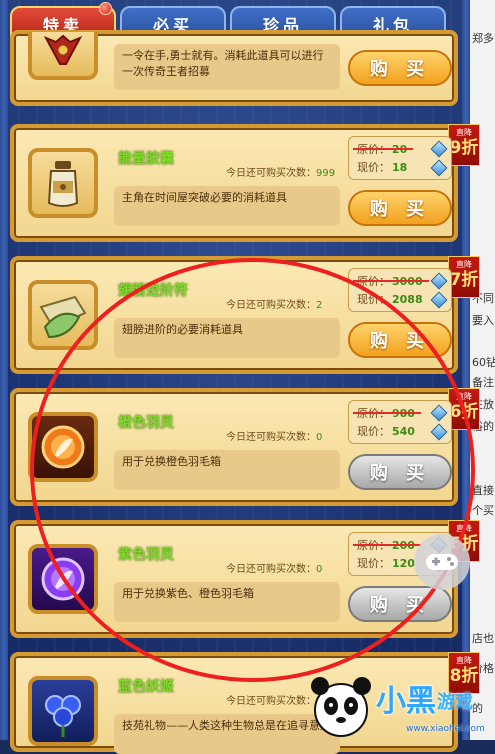 This screenshot has width=495, height=754. I want to click on now-value: 120, so click(403, 563).